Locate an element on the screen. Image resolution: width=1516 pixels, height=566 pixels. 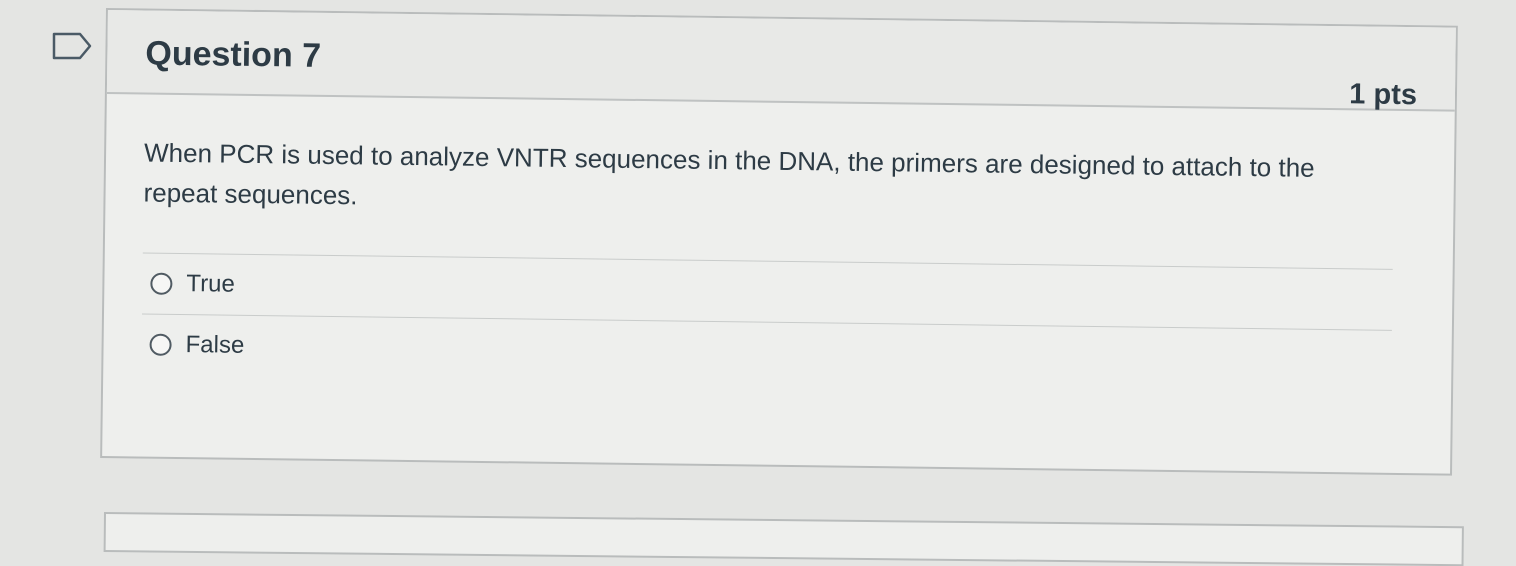
answer-label: False is located at coordinates (215, 345).